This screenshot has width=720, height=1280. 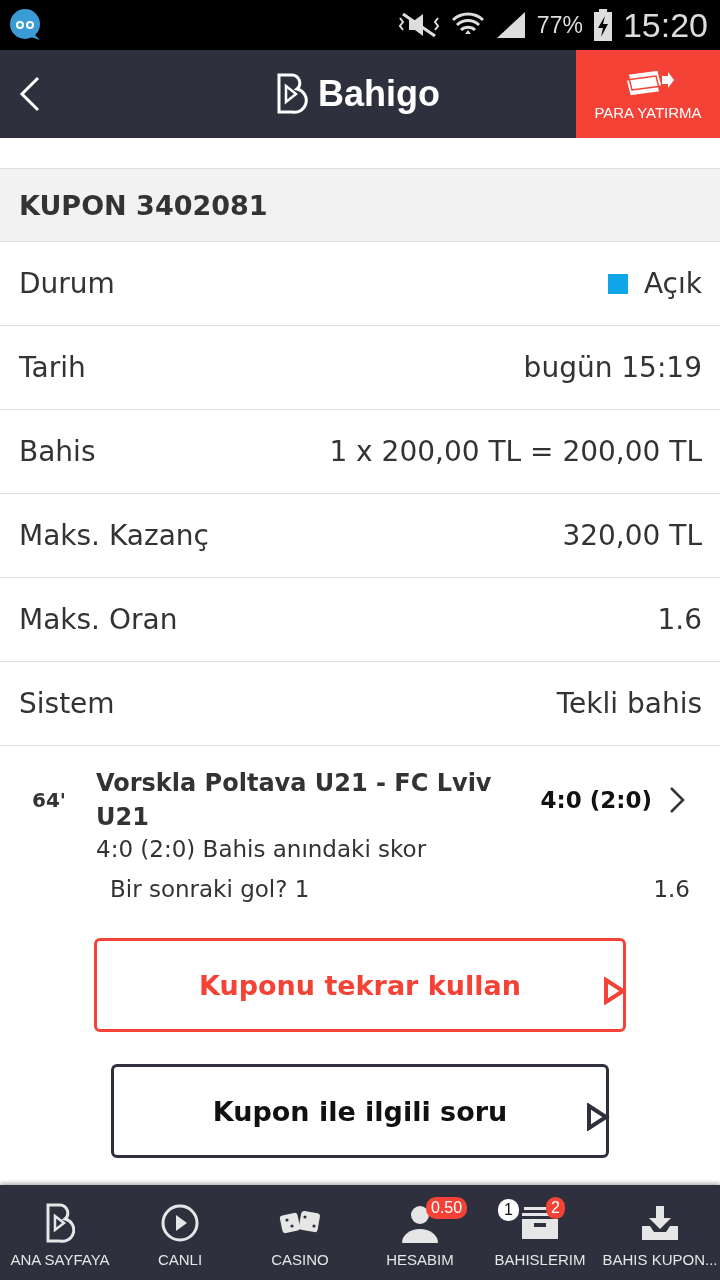 What do you see at coordinates (379, 94) in the screenshot?
I see `brand-name: Bahigo` at bounding box center [379, 94].